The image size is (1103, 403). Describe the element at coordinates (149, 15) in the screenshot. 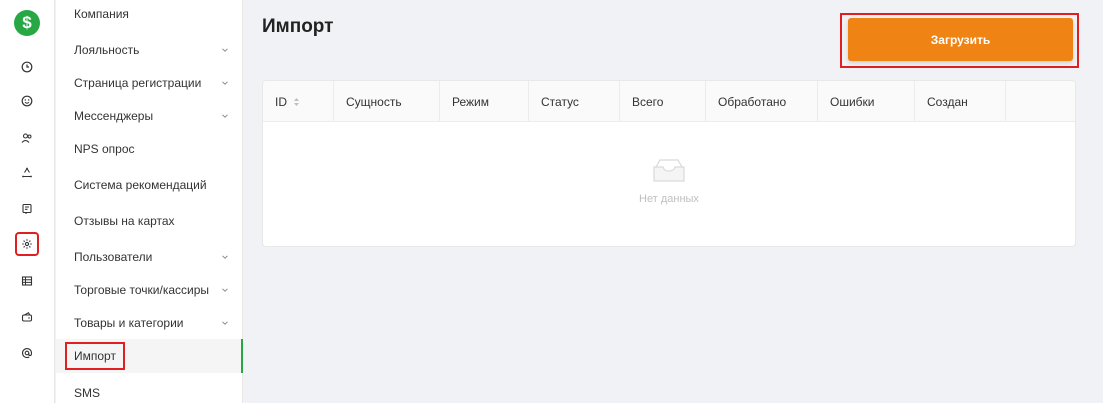

I see `menu-item-company: Компания` at that location.